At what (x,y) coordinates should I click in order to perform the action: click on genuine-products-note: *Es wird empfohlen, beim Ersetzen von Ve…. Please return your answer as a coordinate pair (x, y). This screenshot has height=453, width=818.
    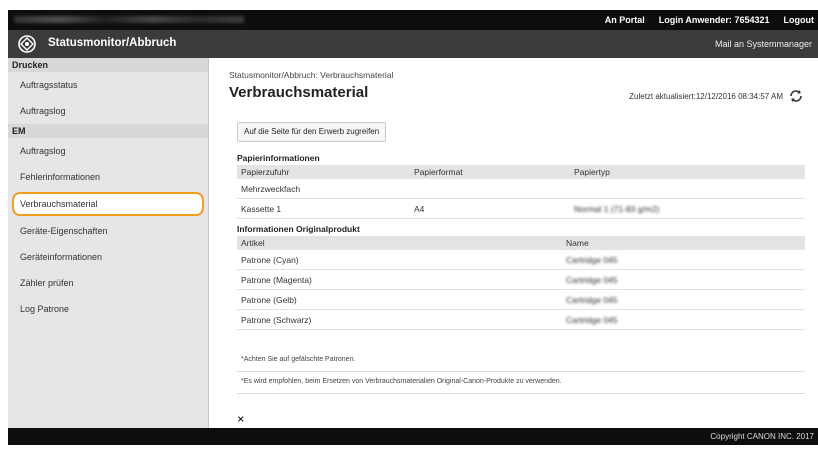
    Looking at the image, I should click on (401, 381).